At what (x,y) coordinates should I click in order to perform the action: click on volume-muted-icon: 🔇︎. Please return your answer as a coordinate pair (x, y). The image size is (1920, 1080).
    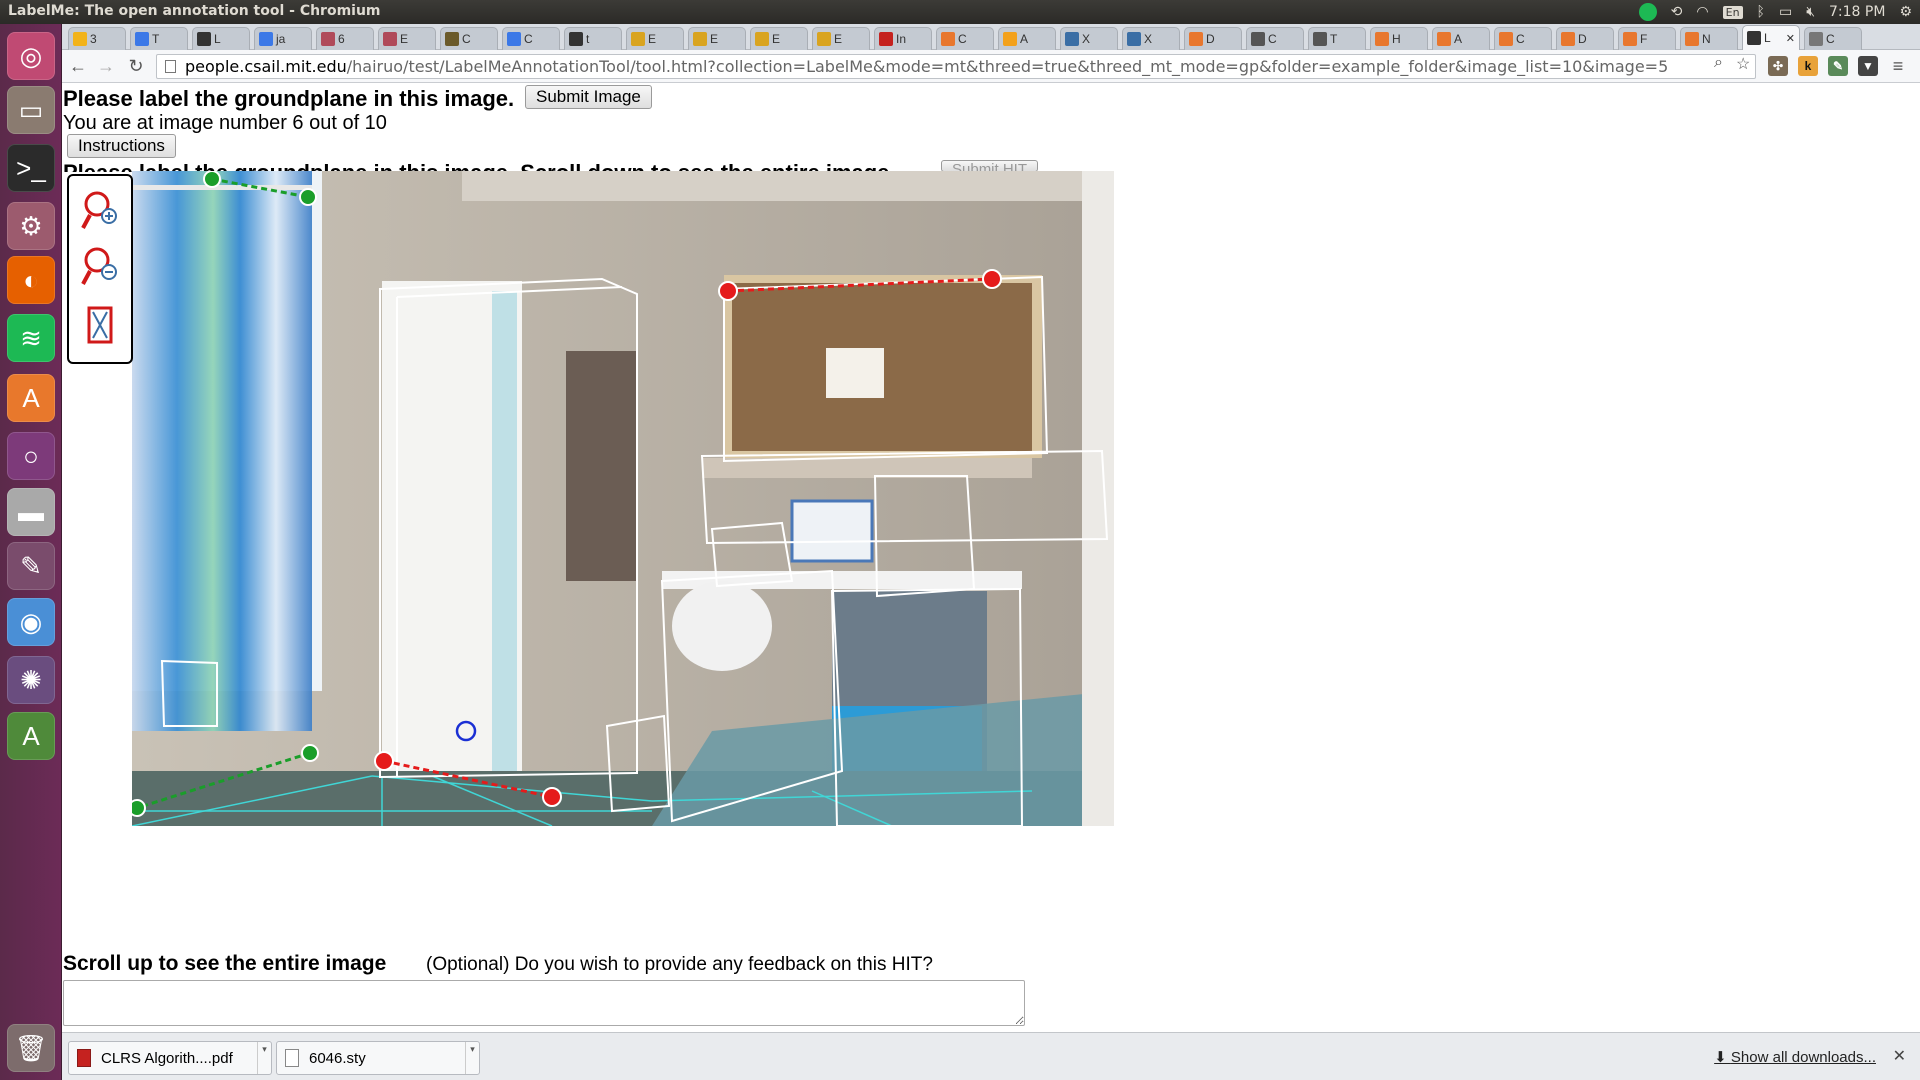
    Looking at the image, I should click on (1810, 12).